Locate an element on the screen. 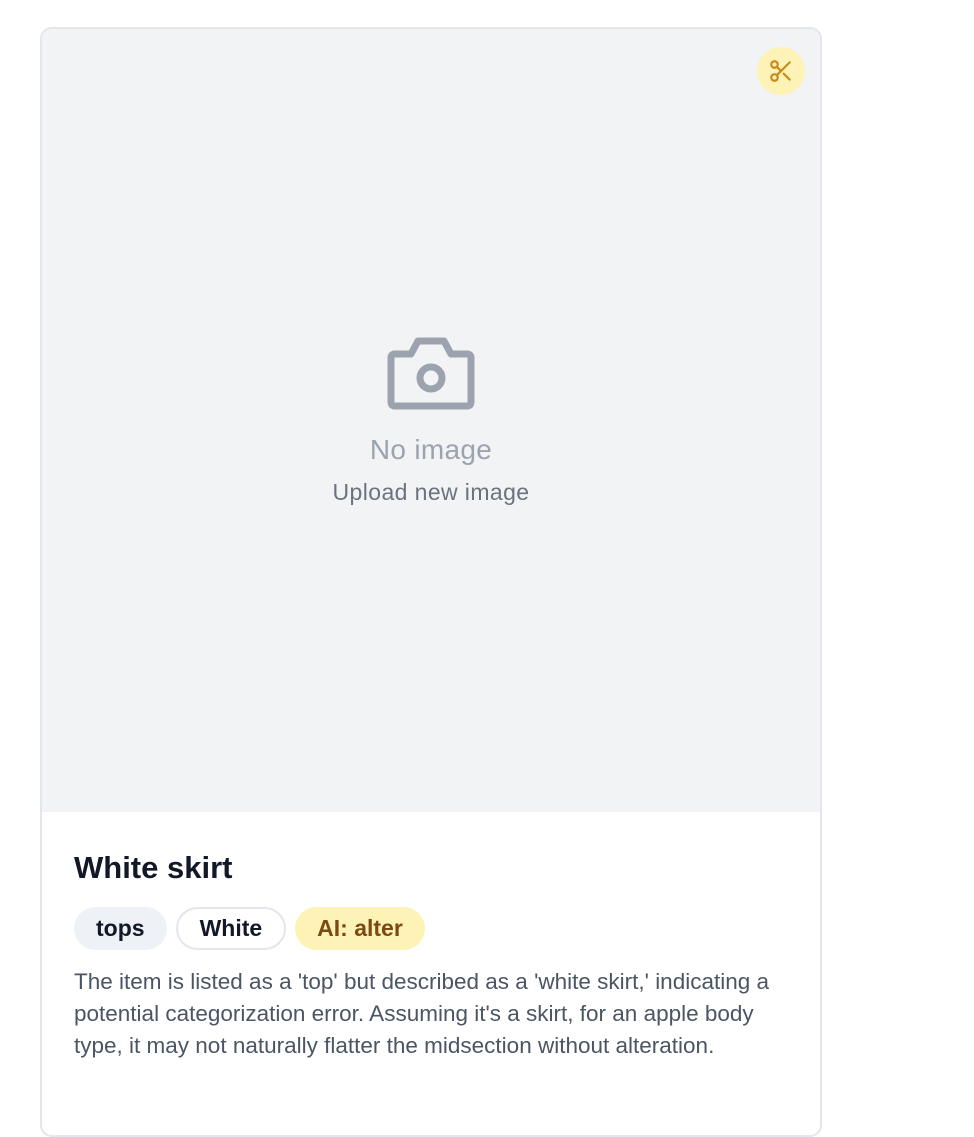 The width and height of the screenshot is (974, 1137). tag-list: tops White AI: alter is located at coordinates (431, 928).